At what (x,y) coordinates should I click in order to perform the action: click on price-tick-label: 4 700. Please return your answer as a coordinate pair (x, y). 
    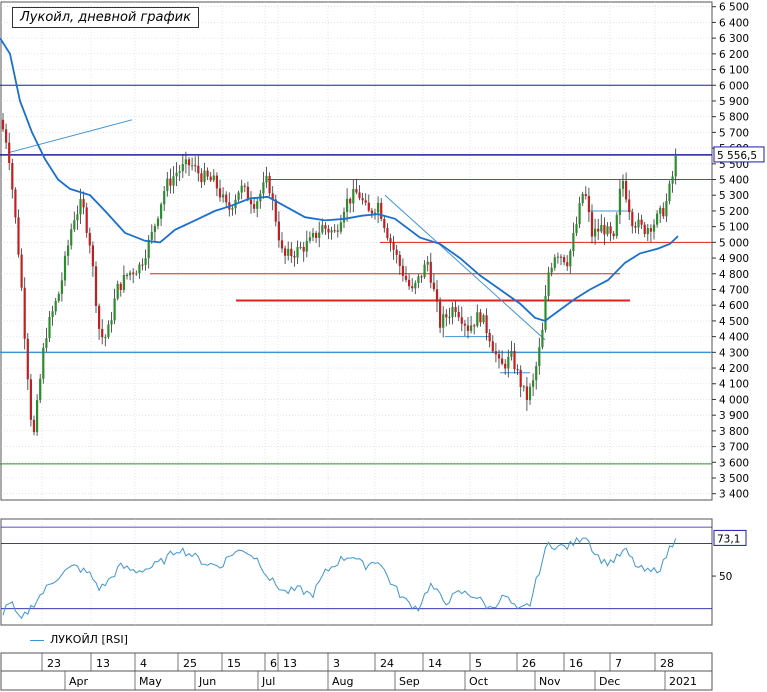
    Looking at the image, I should click on (734, 290).